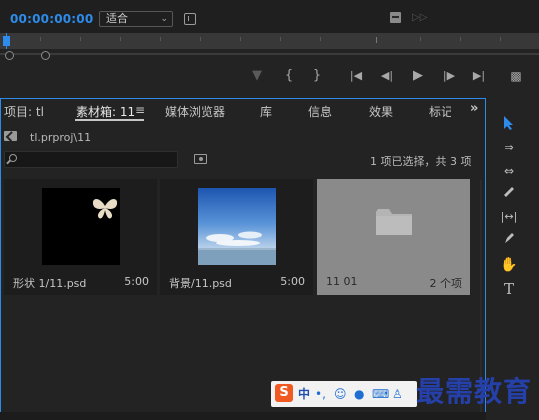 The width and height of the screenshot is (539, 420). Describe the element at coordinates (387, 76) in the screenshot. I see `step-back-icon: ◀|` at that location.